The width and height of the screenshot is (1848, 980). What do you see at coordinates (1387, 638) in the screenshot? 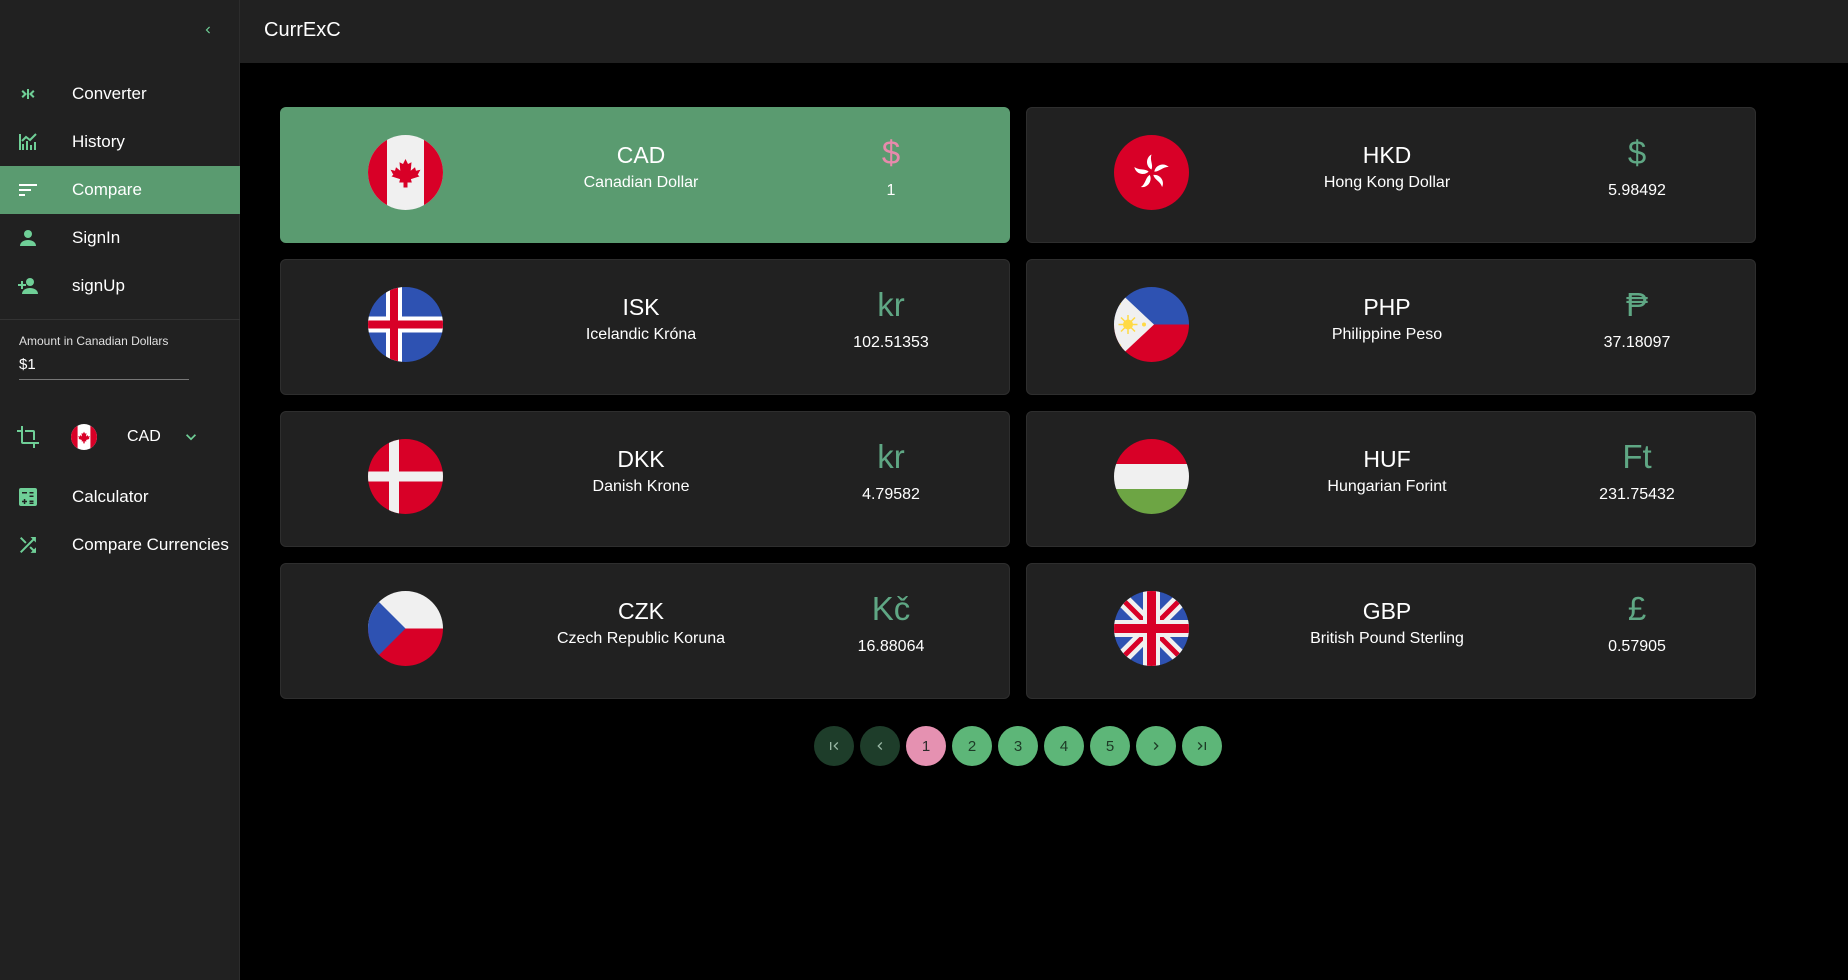
I see `currency-name: British Pound Sterling` at bounding box center [1387, 638].